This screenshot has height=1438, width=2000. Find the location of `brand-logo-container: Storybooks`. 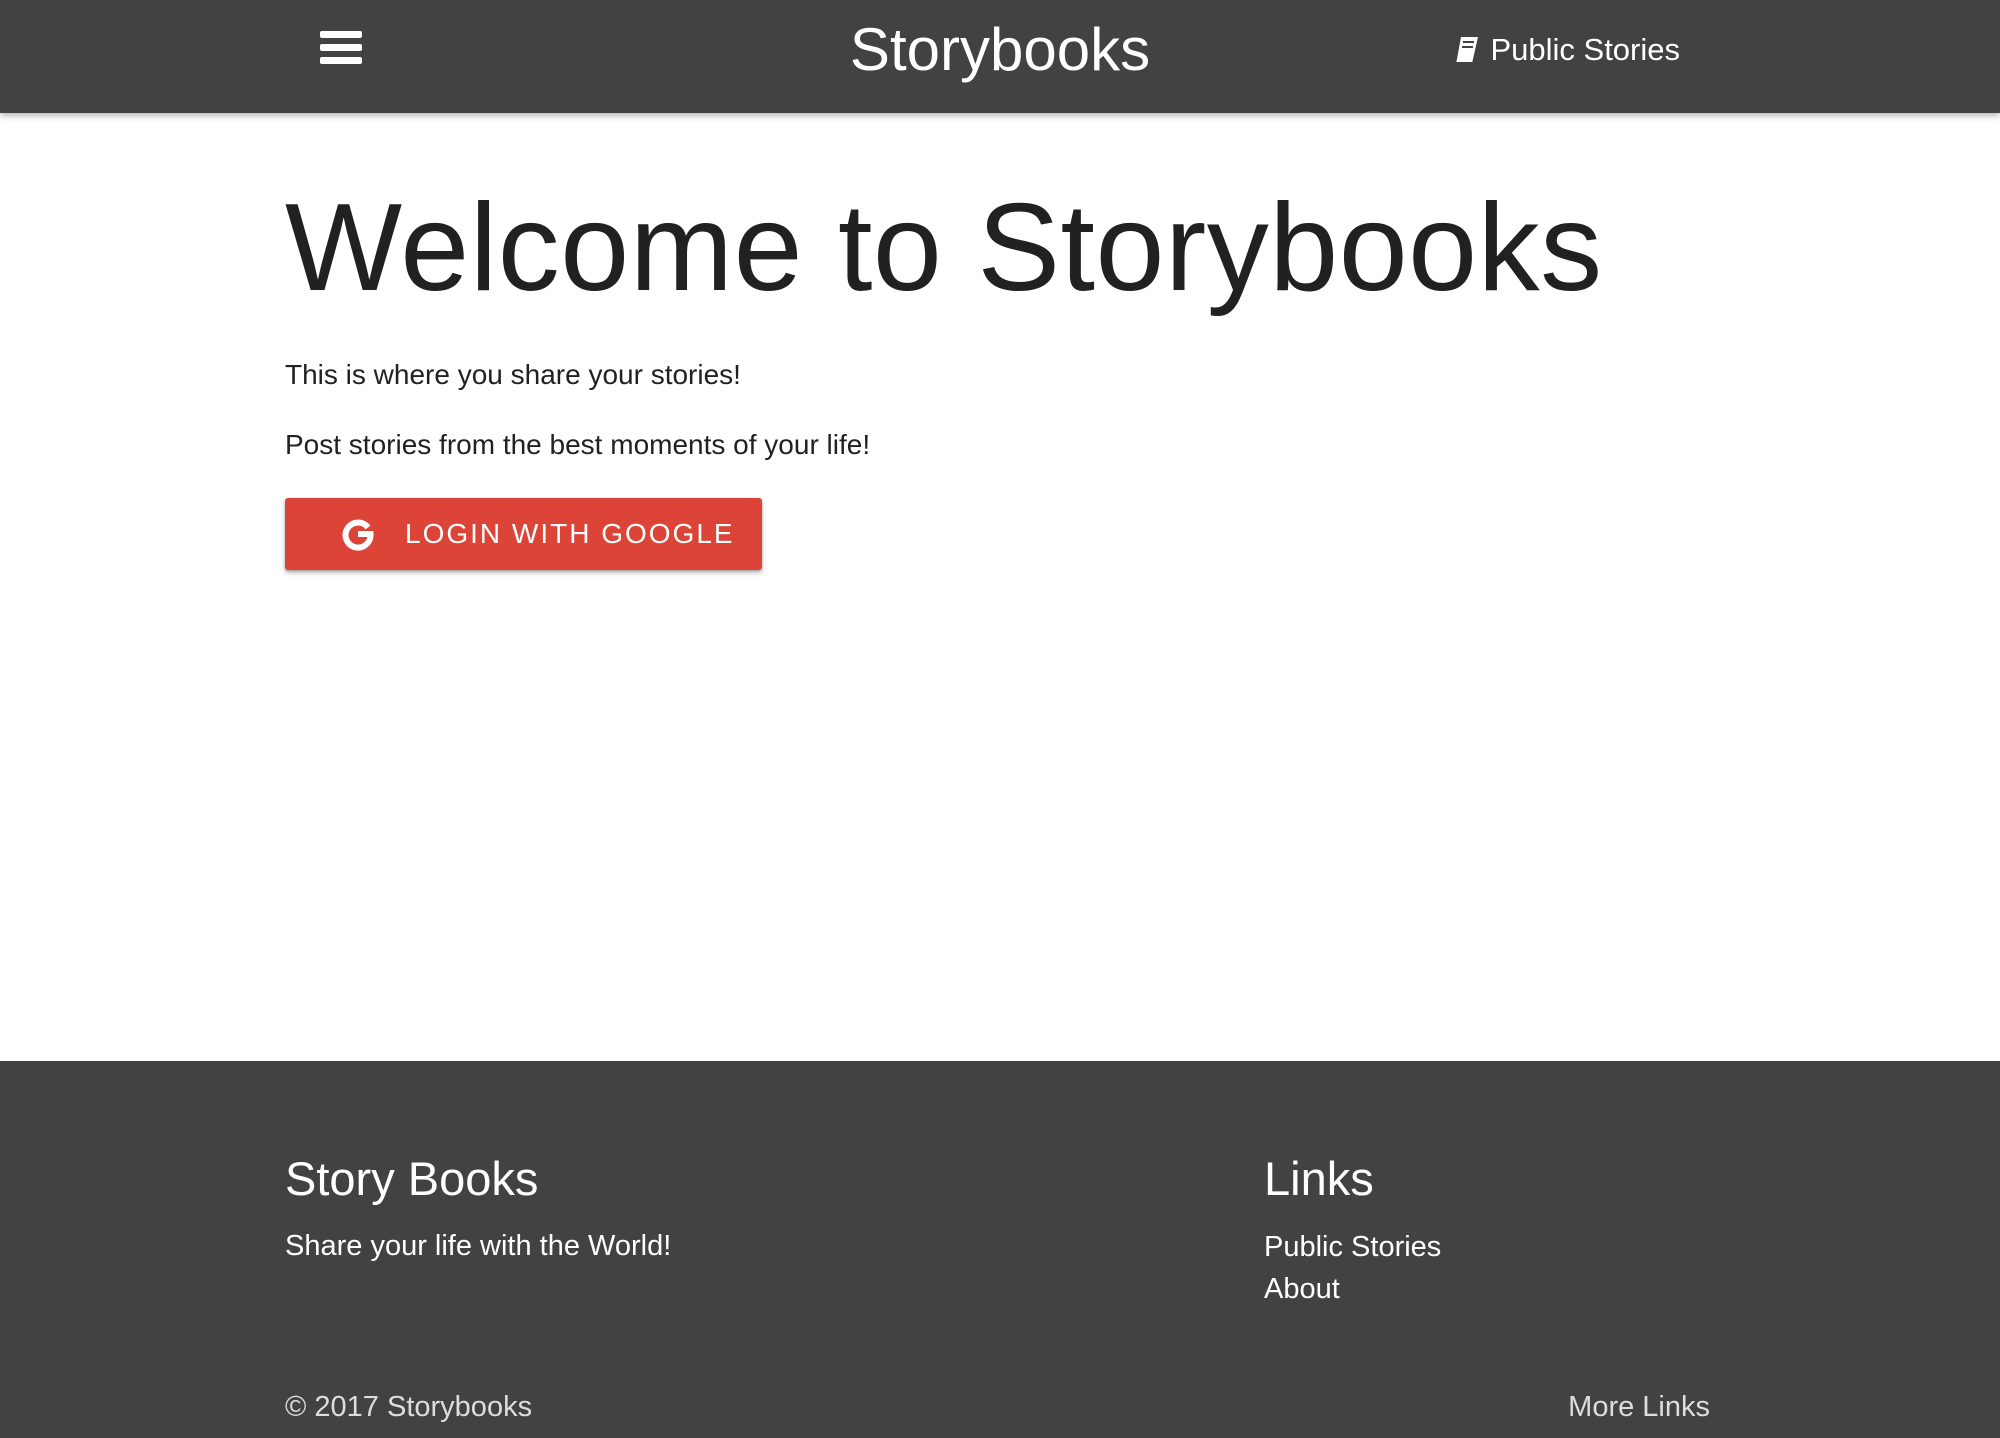

brand-logo-container: Storybooks is located at coordinates (1000, 50).